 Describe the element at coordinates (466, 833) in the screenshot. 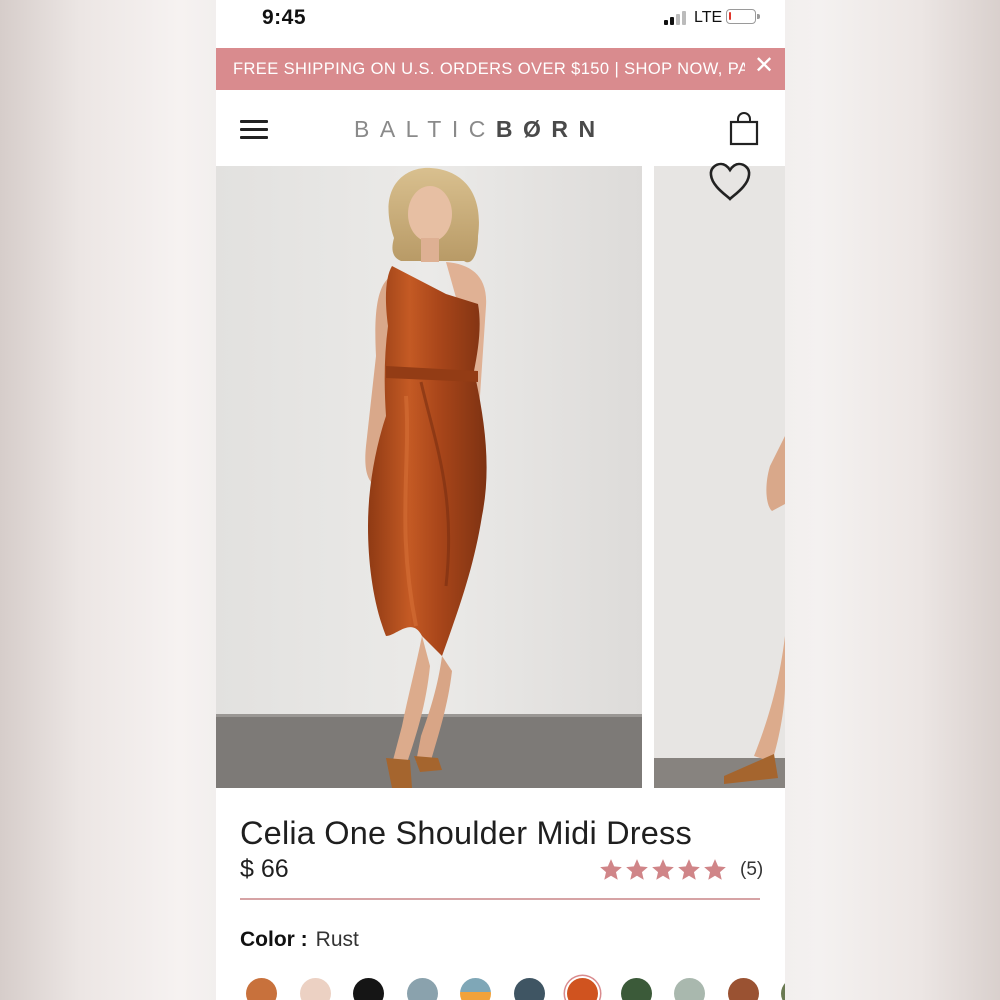

I see `product-title: Celia One Shoulder Midi Dress` at that location.